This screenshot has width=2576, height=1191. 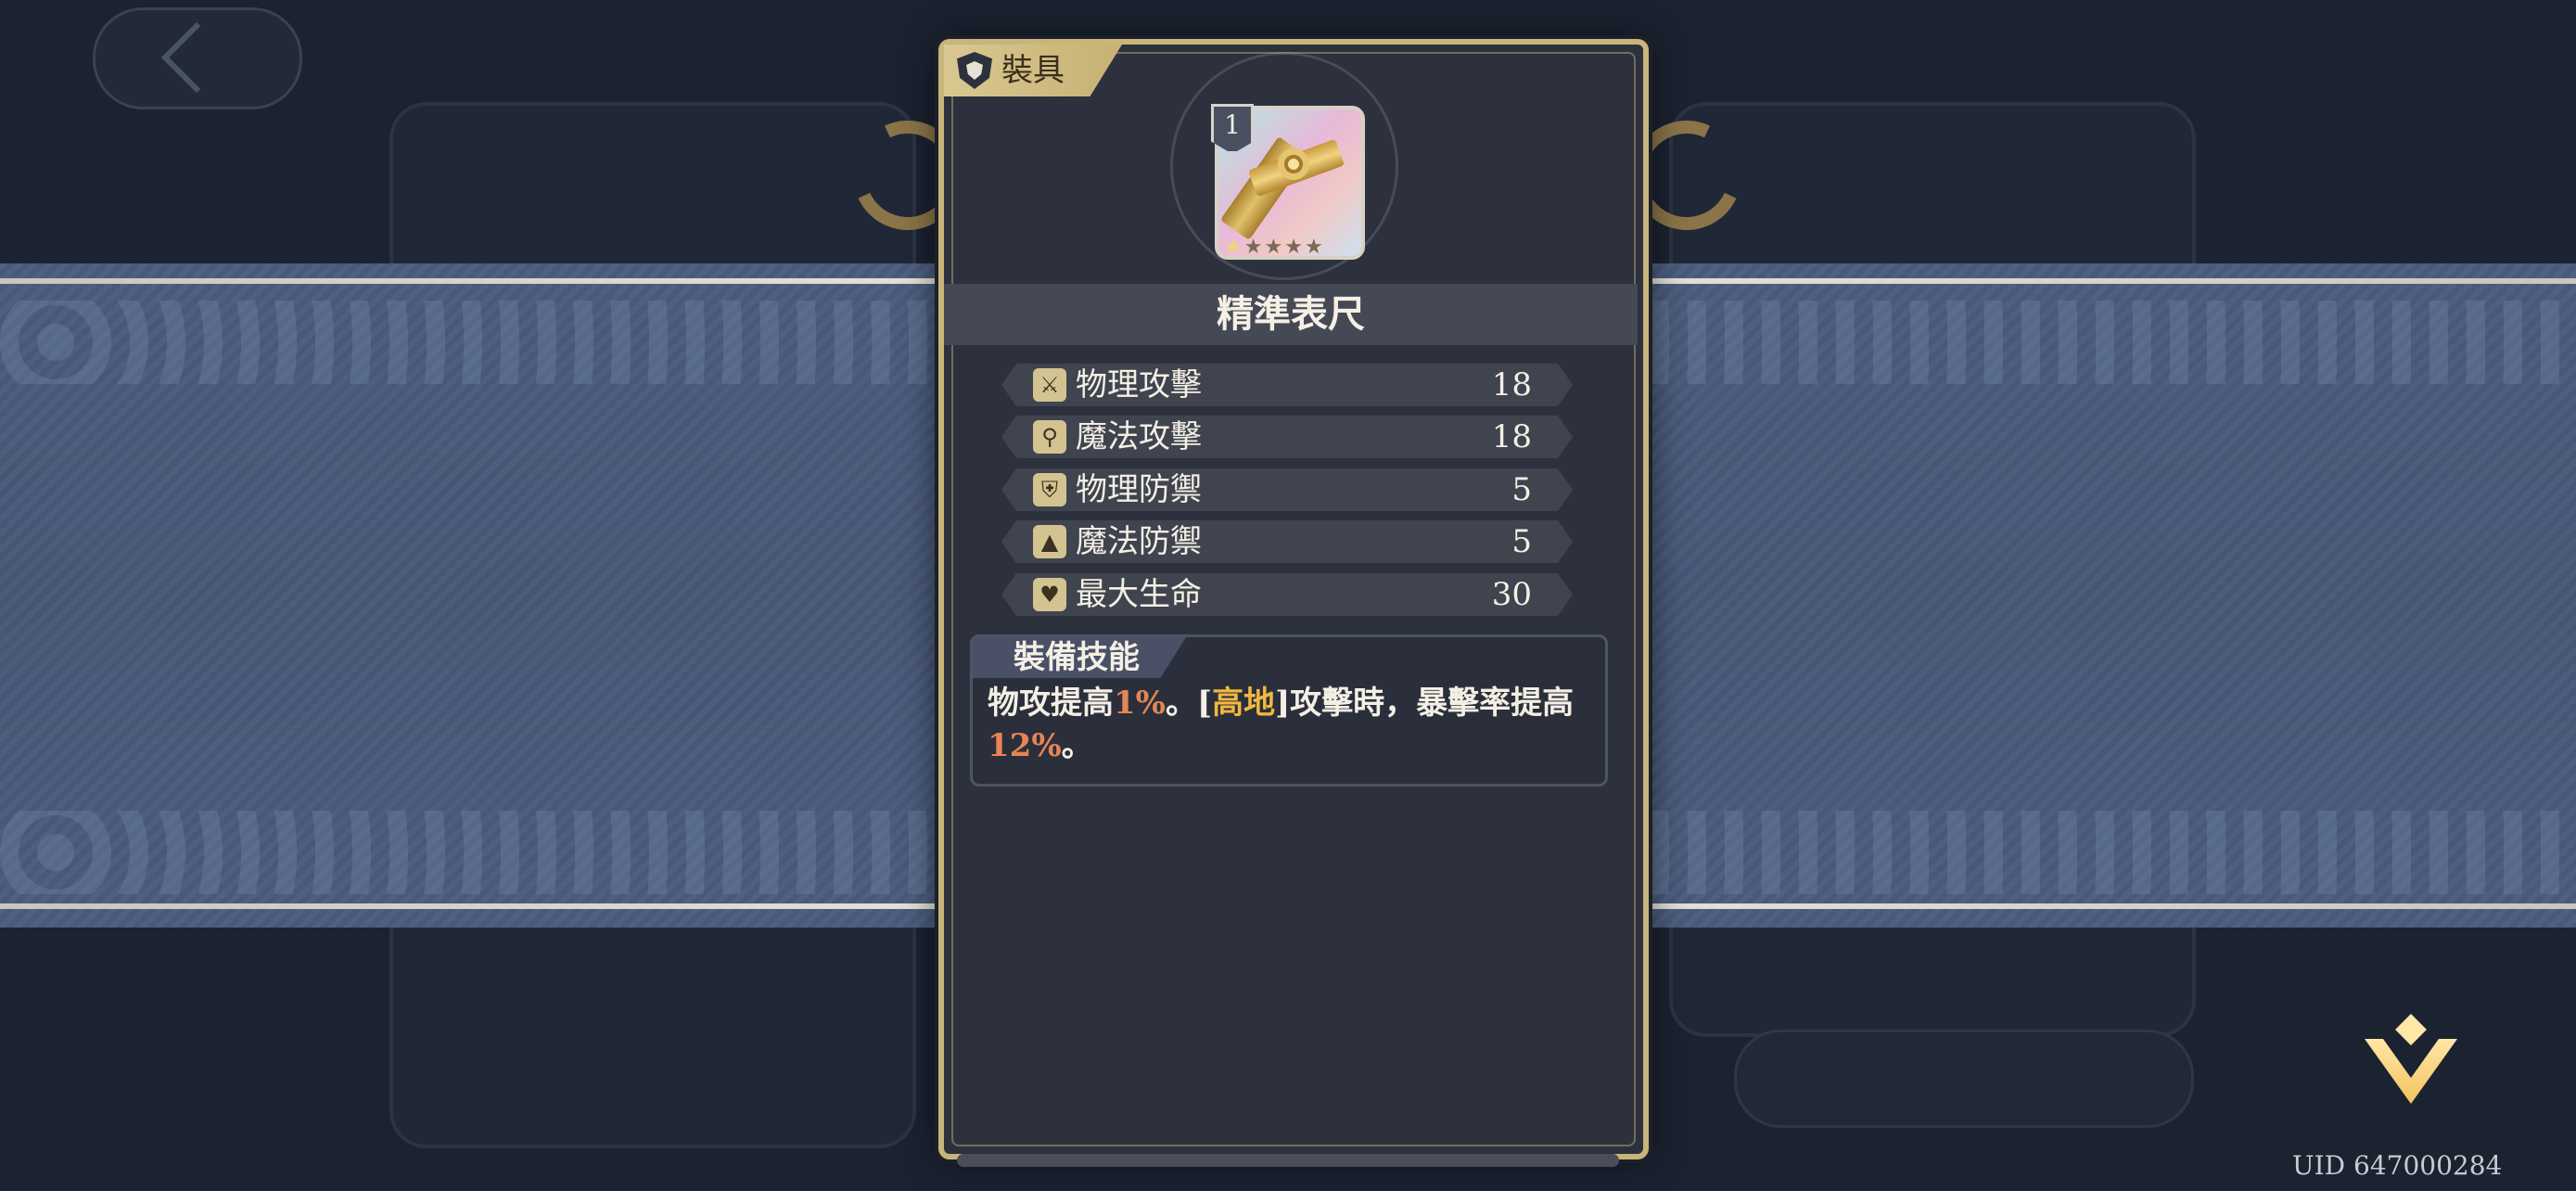 What do you see at coordinates (1511, 594) in the screenshot?
I see `stat-value: 30` at bounding box center [1511, 594].